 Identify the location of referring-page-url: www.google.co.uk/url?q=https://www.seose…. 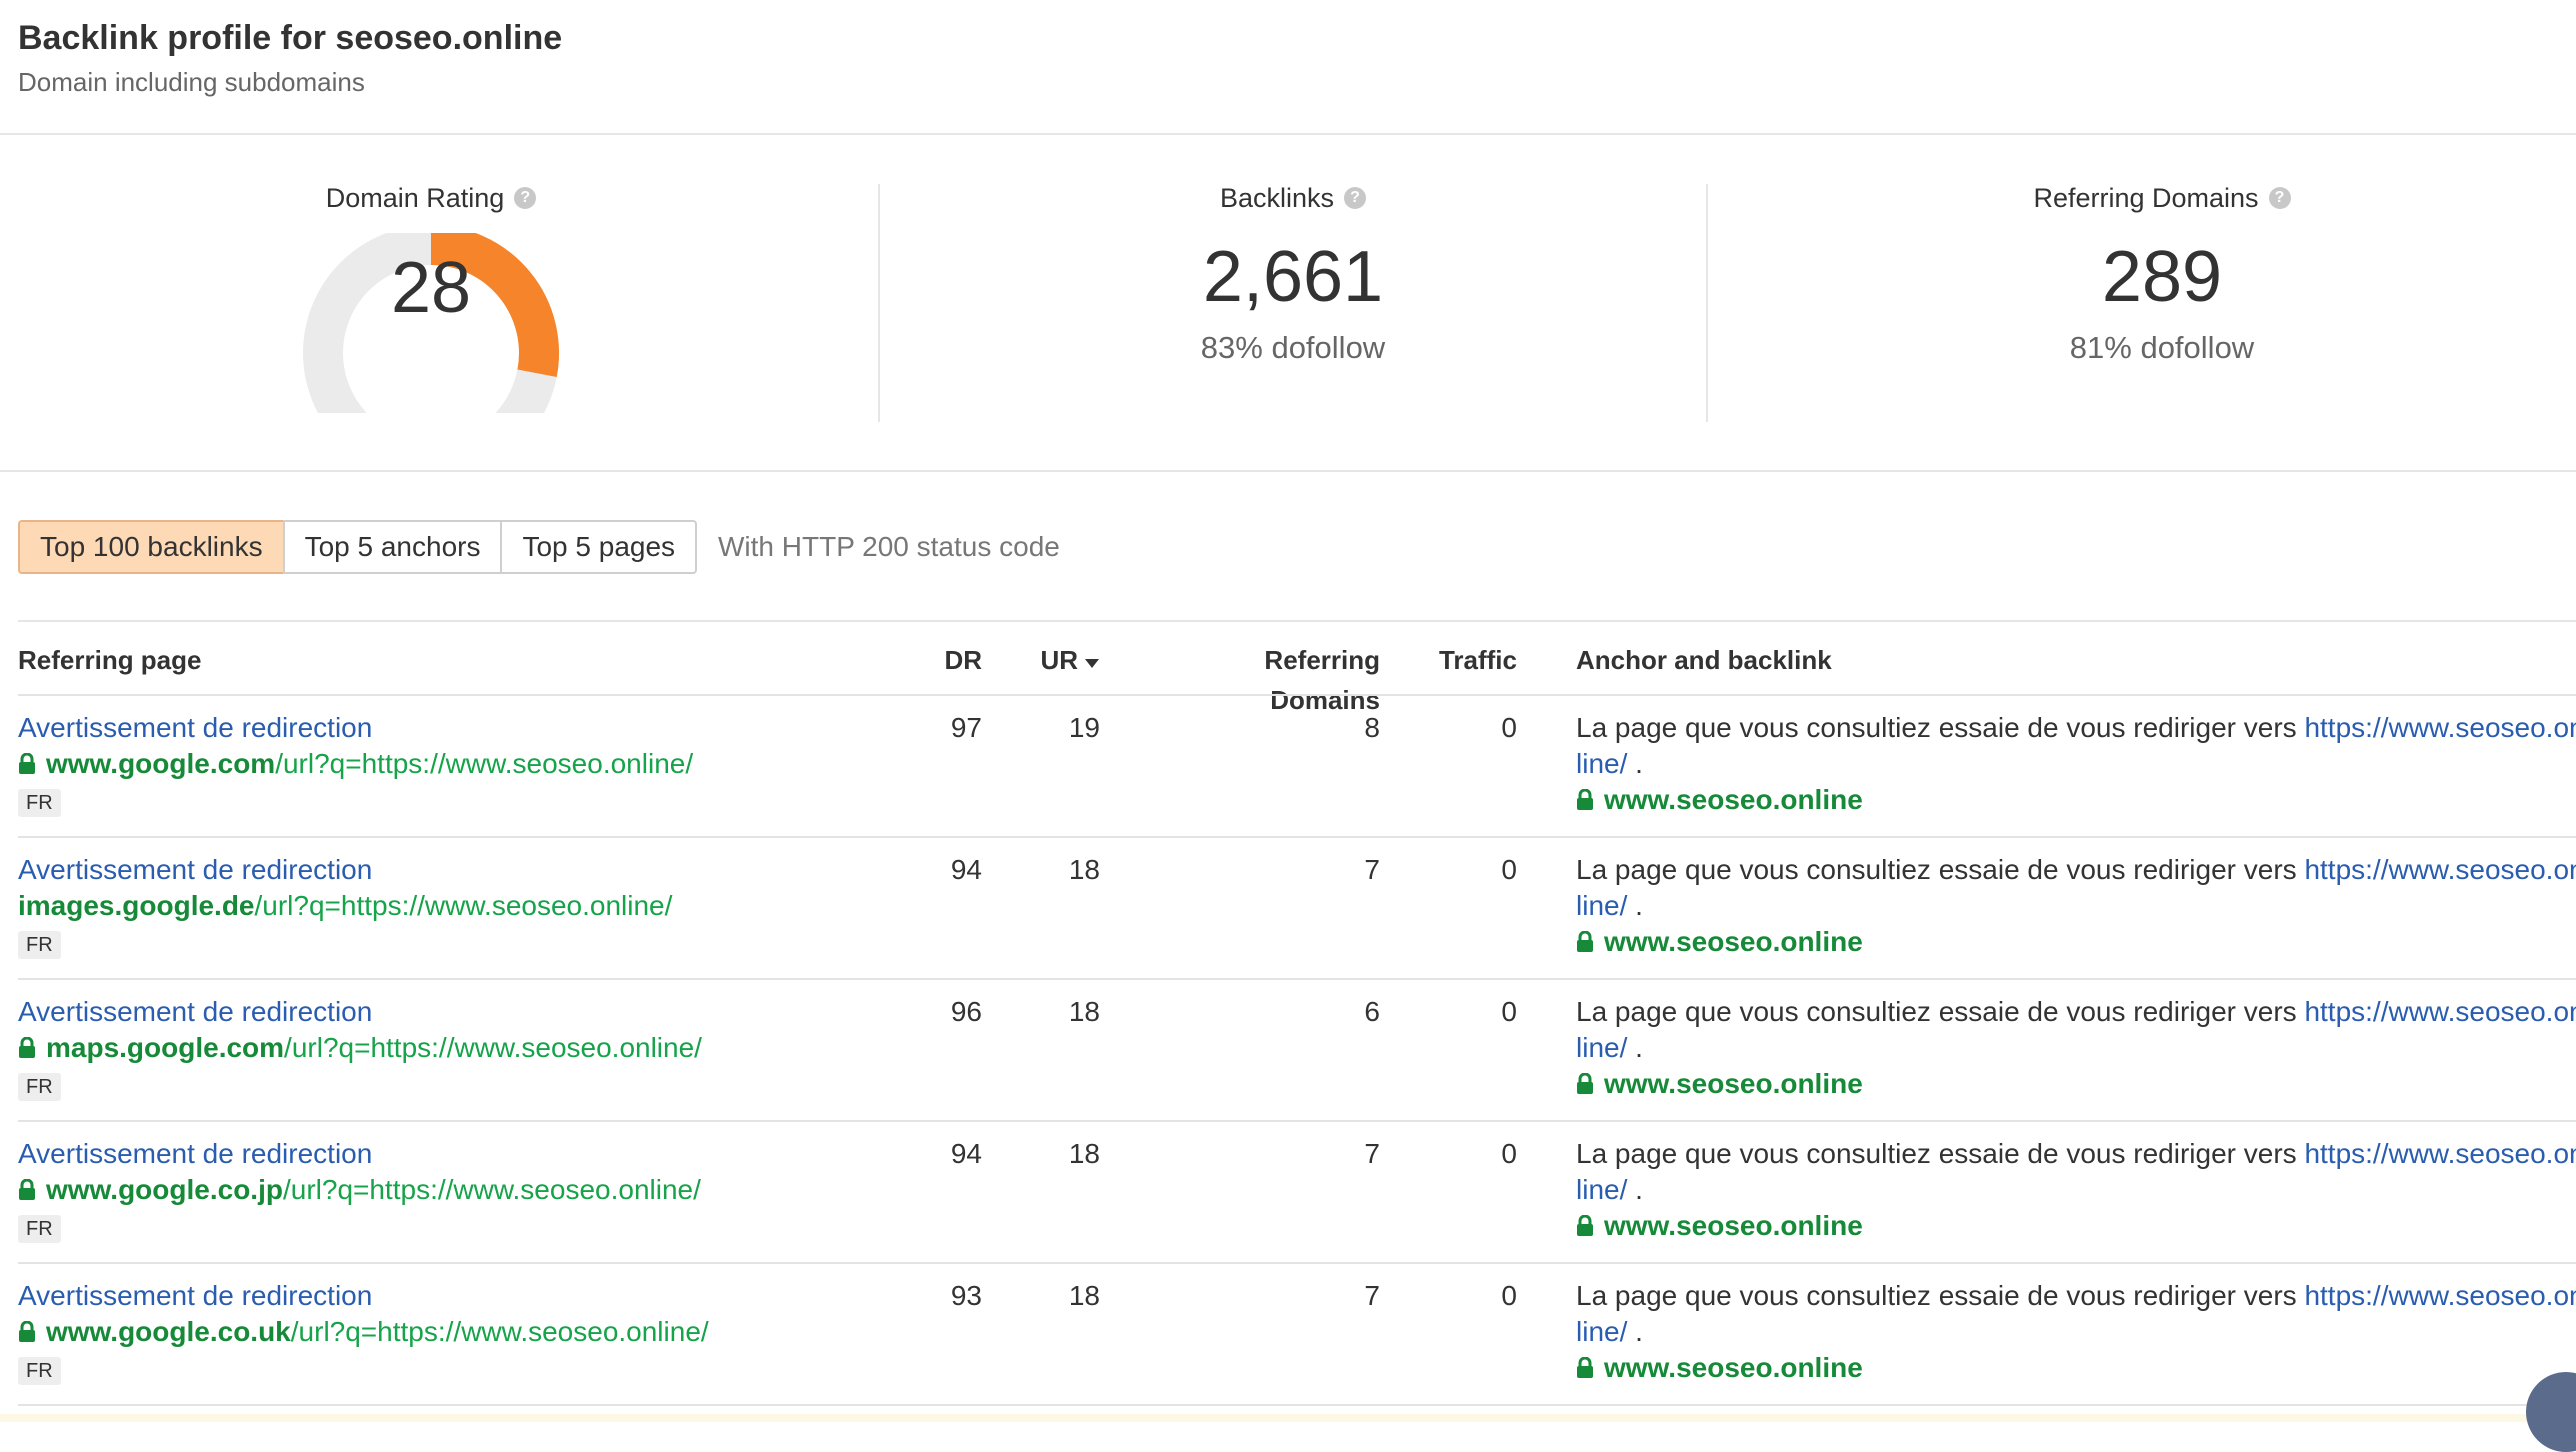
(363, 1332).